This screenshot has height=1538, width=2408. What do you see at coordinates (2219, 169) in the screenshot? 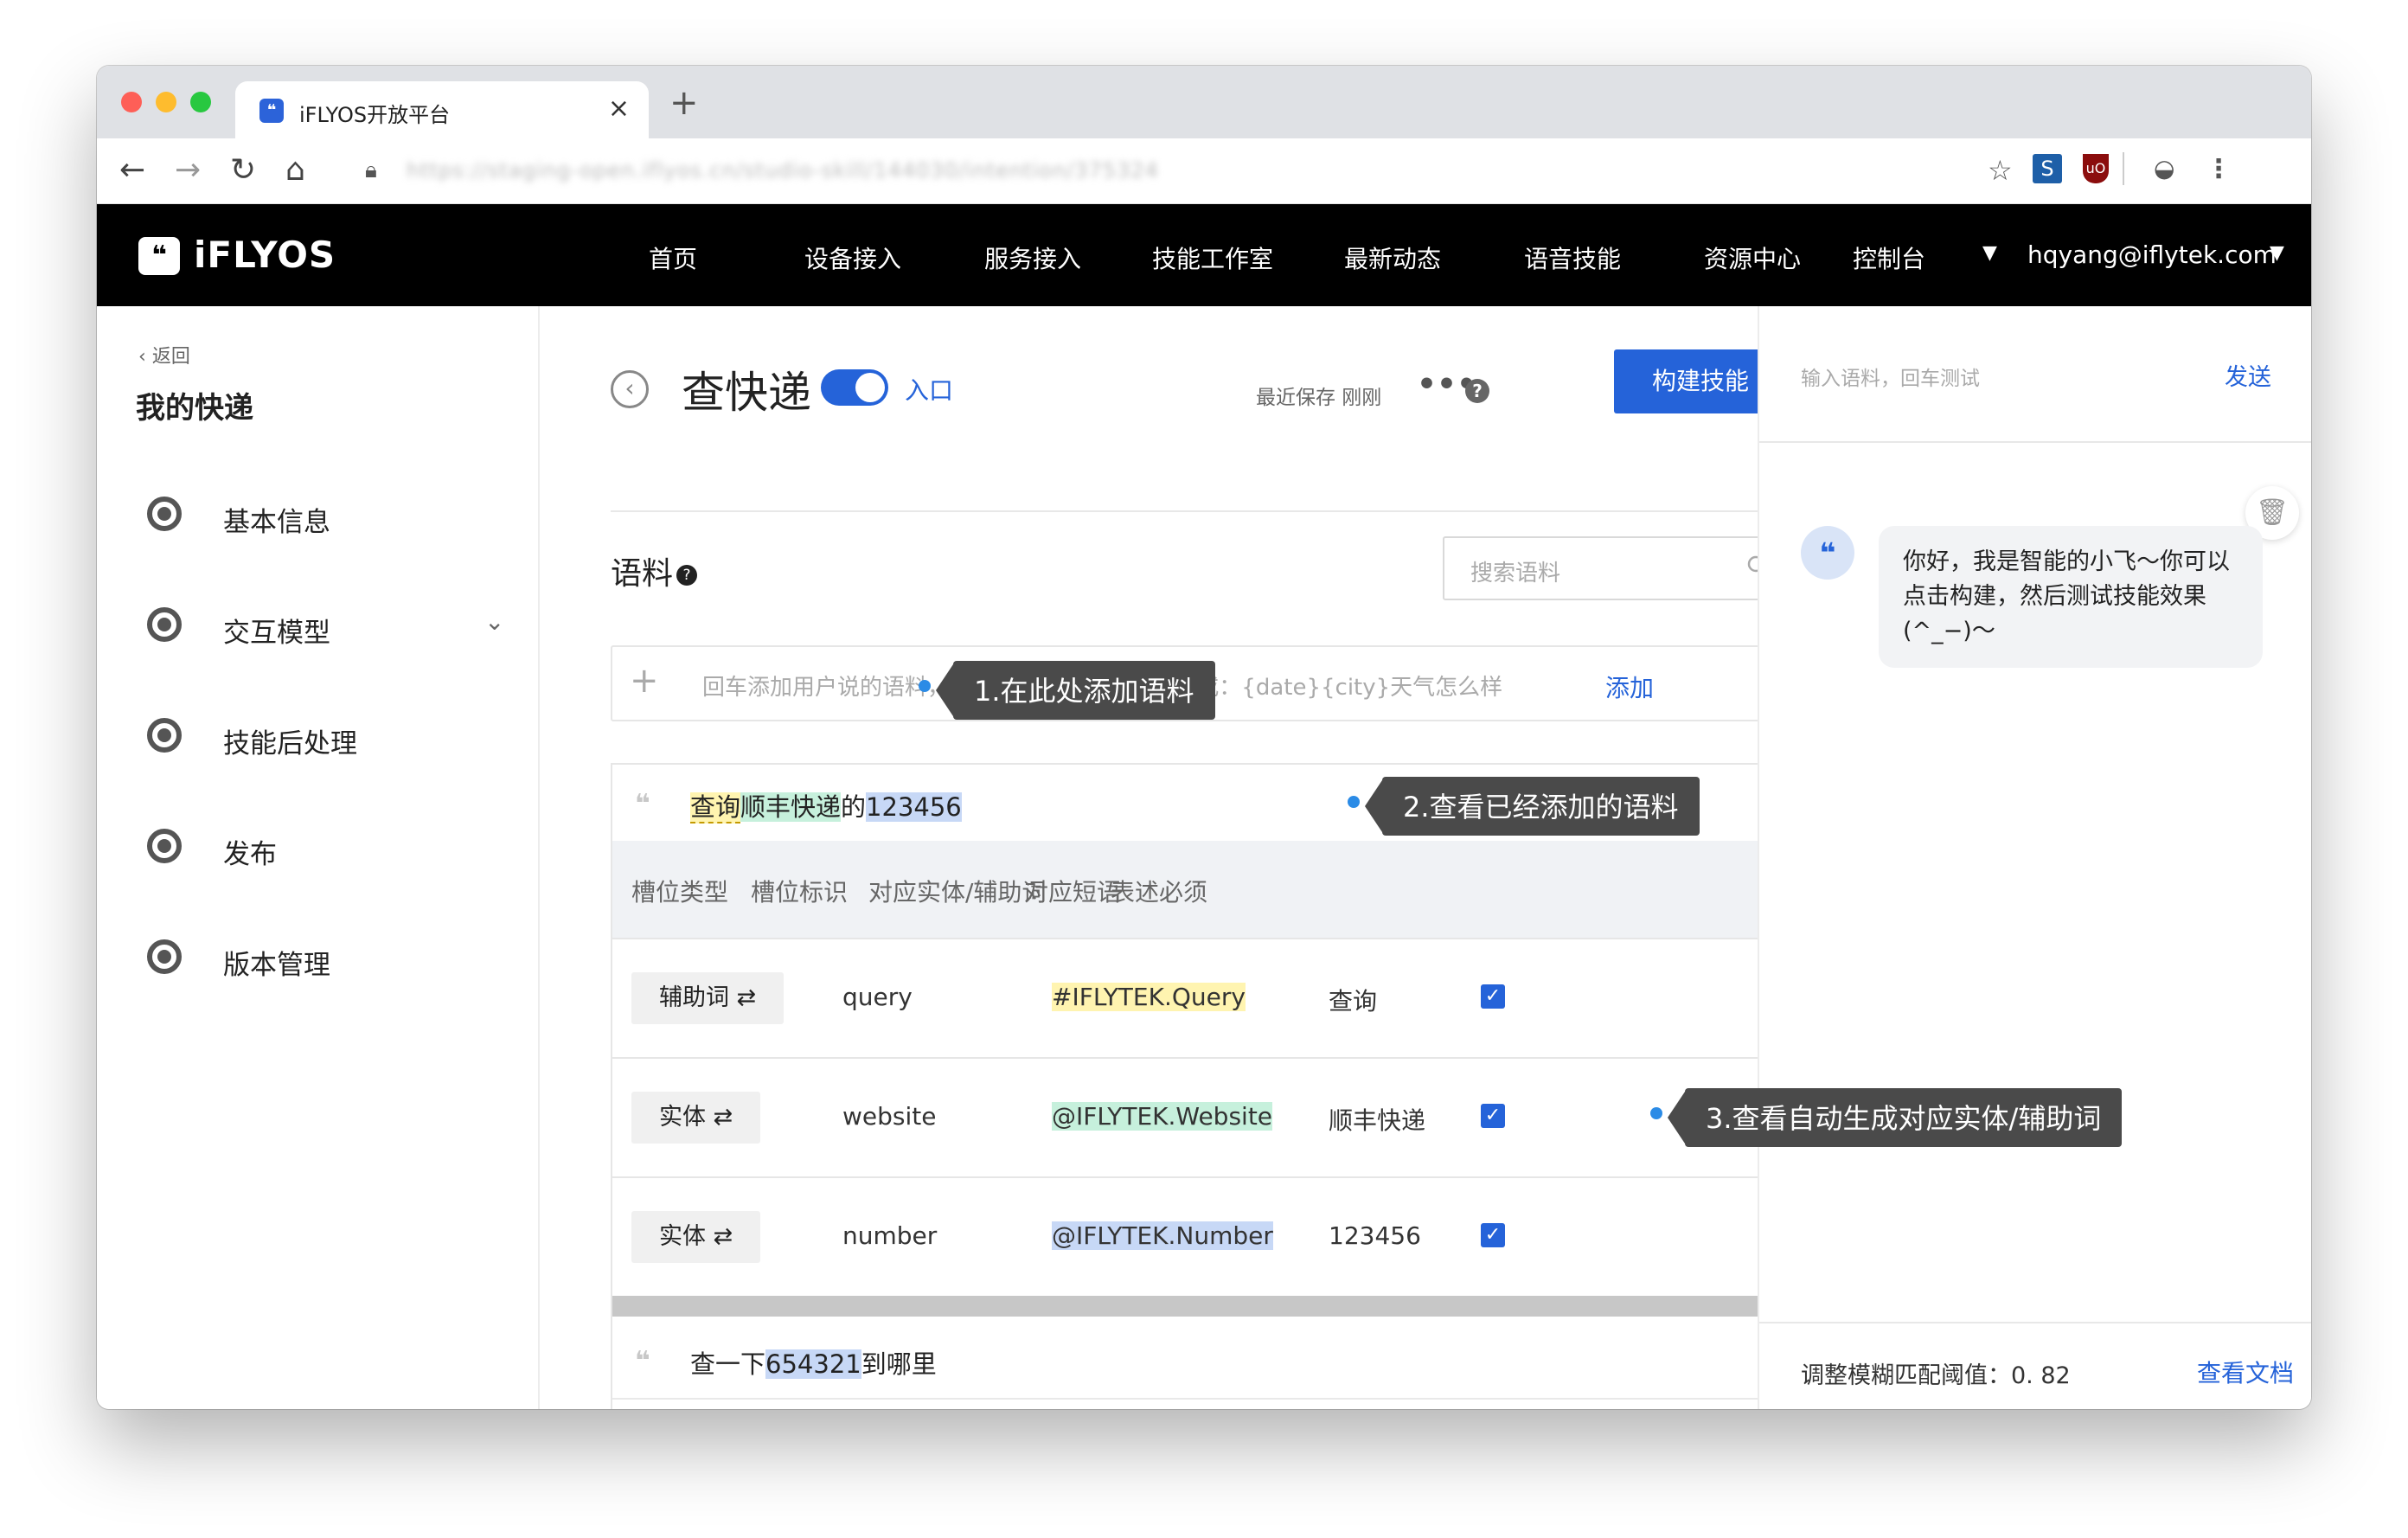
I see `menu-kebab-icon: ⋮` at bounding box center [2219, 169].